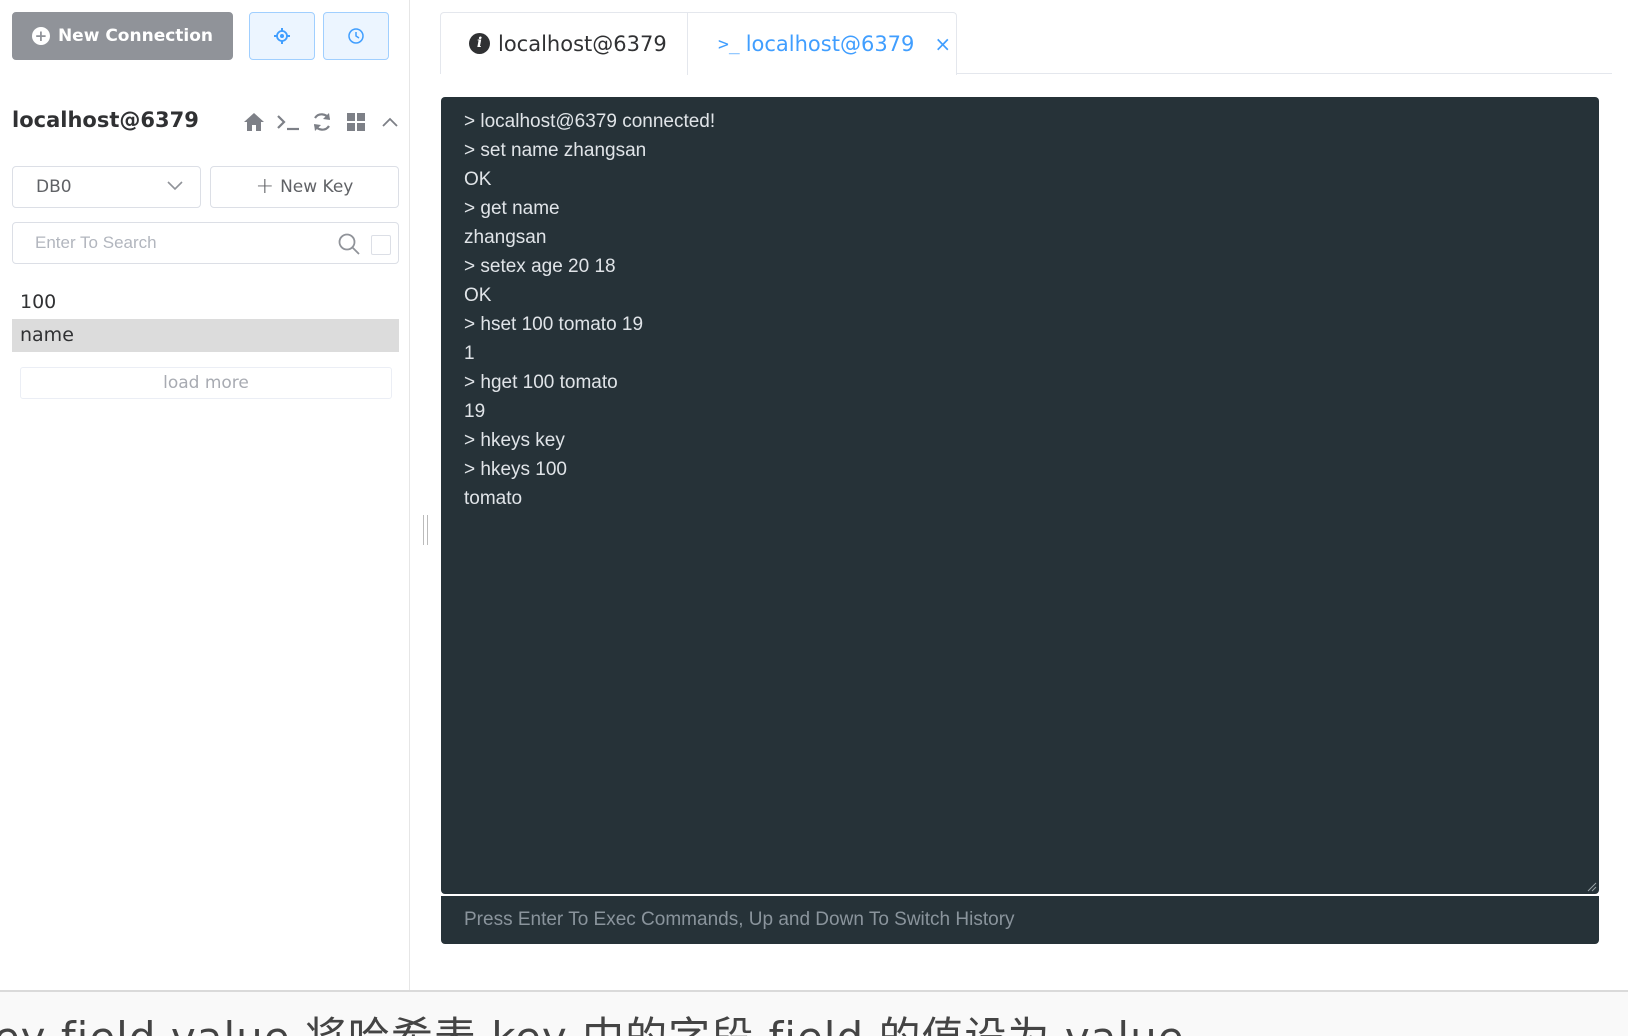  Describe the element at coordinates (205, 302) in the screenshot. I see `key-item-100: 100` at that location.